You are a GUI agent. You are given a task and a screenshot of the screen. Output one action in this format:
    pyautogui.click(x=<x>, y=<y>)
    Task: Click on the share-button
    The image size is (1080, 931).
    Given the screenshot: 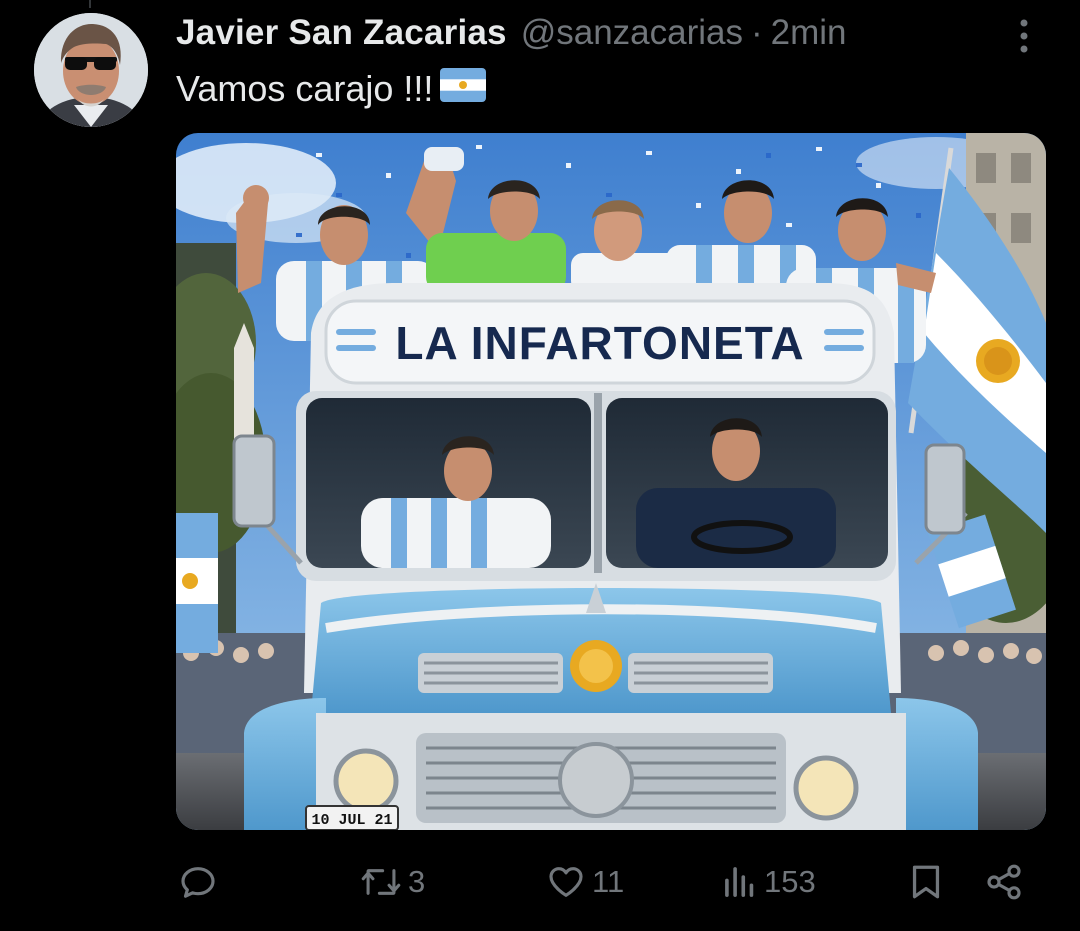 What is the action you would take?
    pyautogui.click(x=1004, y=882)
    